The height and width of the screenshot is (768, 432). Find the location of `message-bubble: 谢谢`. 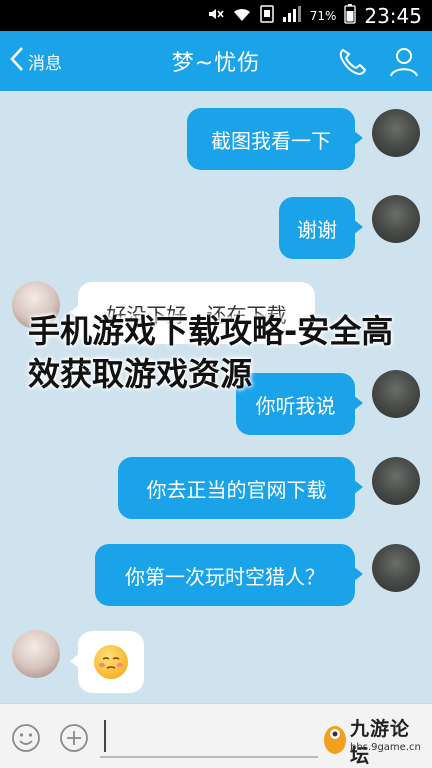

message-bubble: 谢谢 is located at coordinates (321, 228).